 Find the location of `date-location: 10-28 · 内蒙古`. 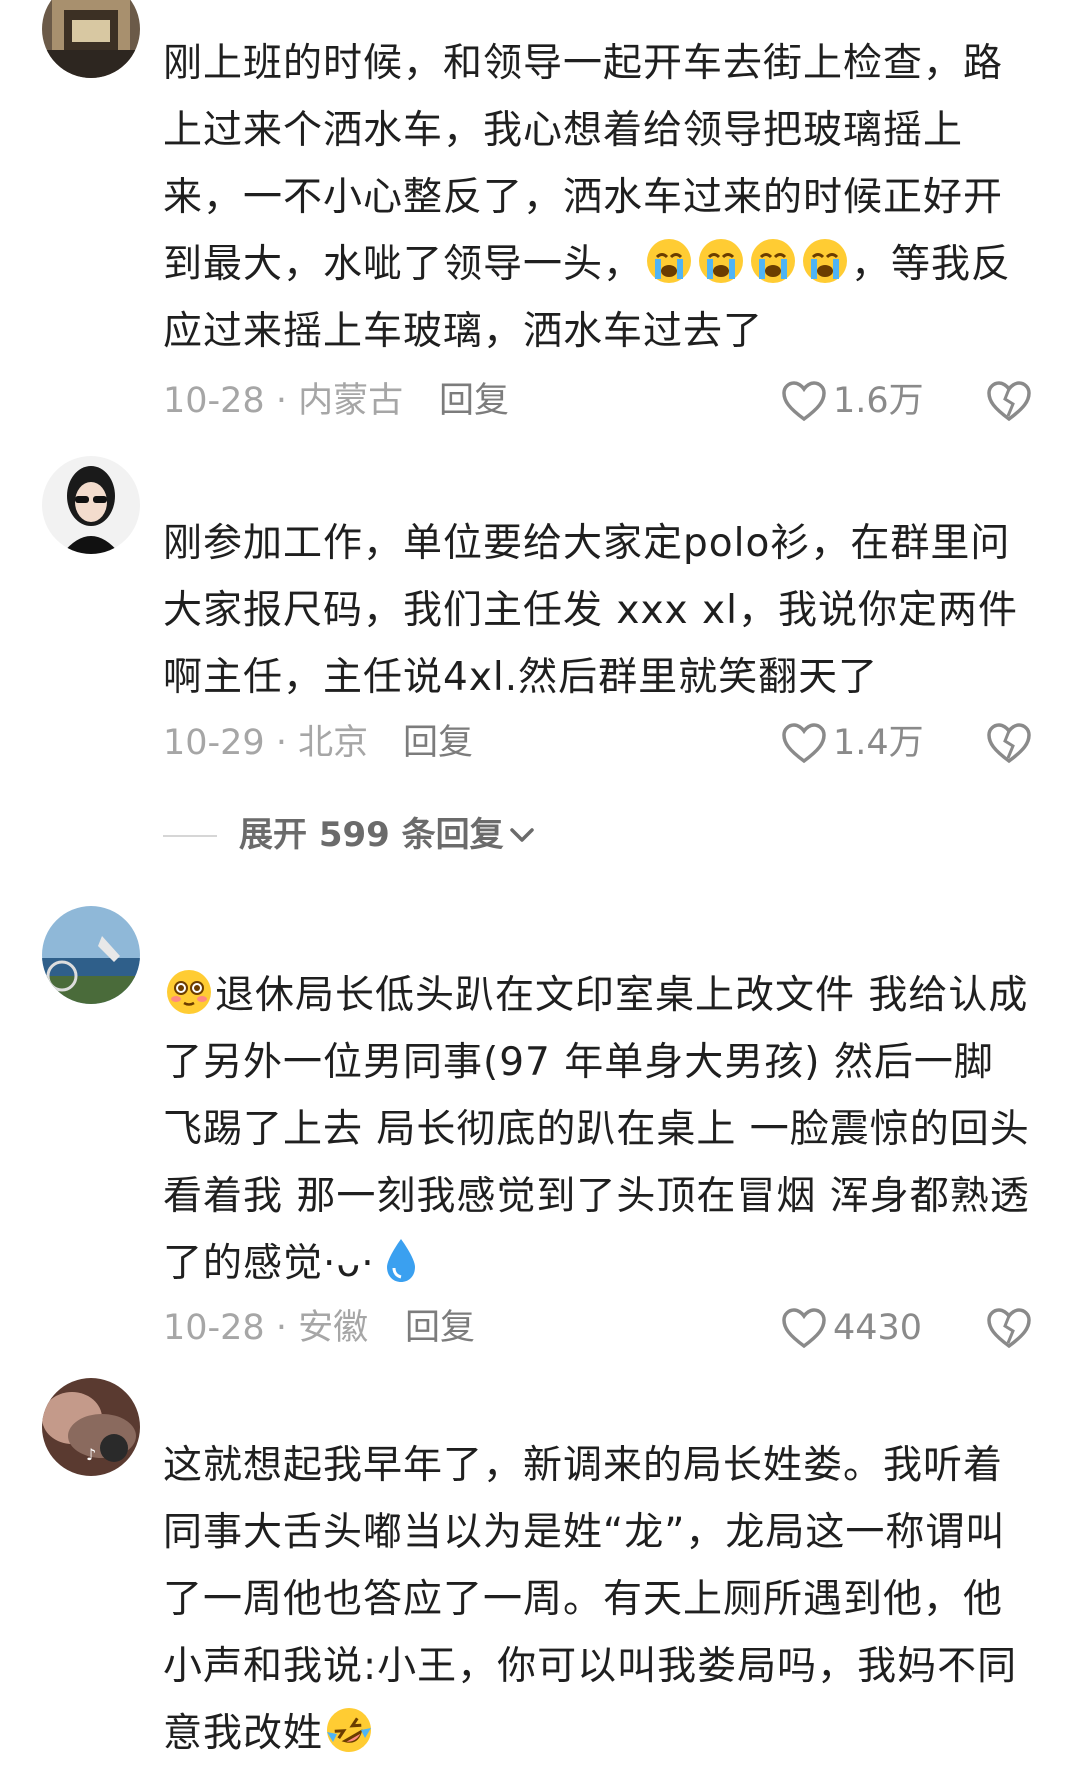

date-location: 10-28 · 内蒙古 is located at coordinates (283, 401).